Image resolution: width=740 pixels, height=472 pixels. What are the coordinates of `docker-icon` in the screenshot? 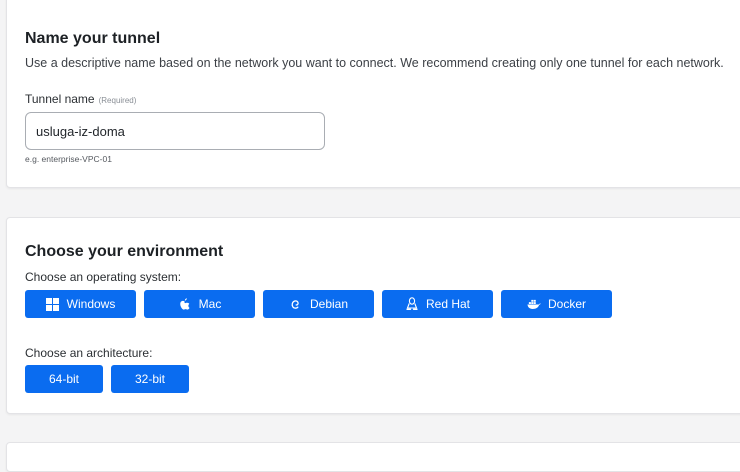 It's located at (534, 304).